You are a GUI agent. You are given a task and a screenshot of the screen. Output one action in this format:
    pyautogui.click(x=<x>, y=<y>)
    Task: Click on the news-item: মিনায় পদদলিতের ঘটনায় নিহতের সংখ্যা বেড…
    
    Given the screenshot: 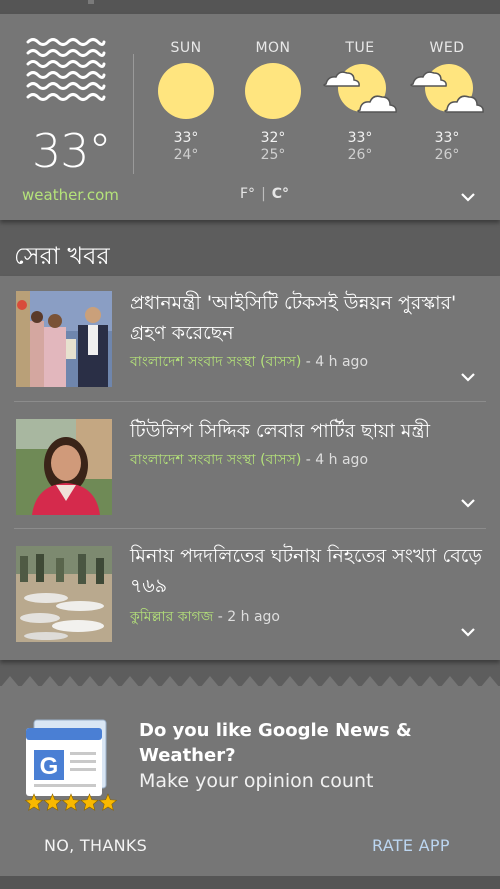 What is the action you would take?
    pyautogui.click(x=250, y=592)
    